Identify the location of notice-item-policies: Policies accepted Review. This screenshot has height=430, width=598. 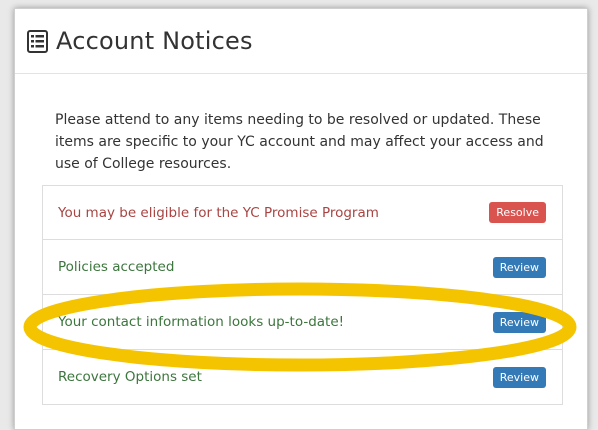
(302, 267).